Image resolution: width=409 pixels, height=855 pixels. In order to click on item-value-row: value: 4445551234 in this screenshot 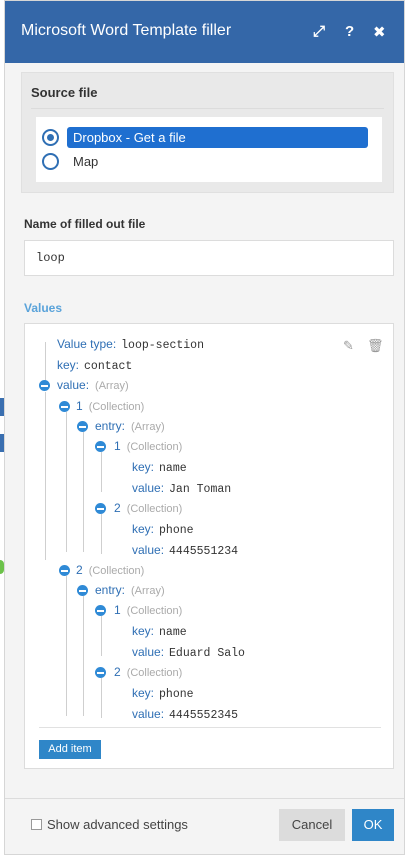, I will do `click(185, 550)`.